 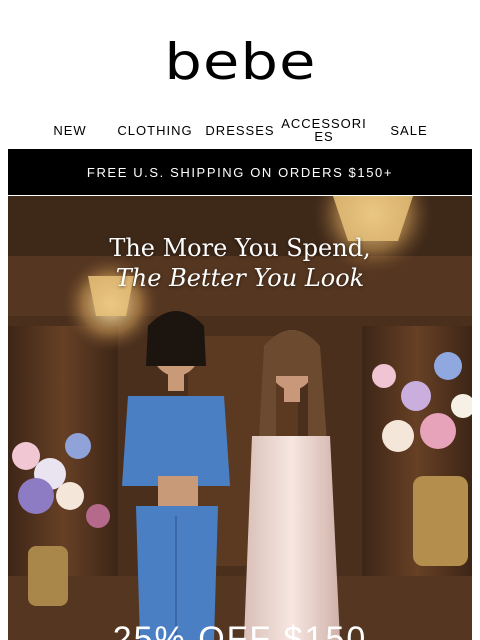 What do you see at coordinates (240, 278) in the screenshot?
I see `hero-headline-line2: The Better You Look` at bounding box center [240, 278].